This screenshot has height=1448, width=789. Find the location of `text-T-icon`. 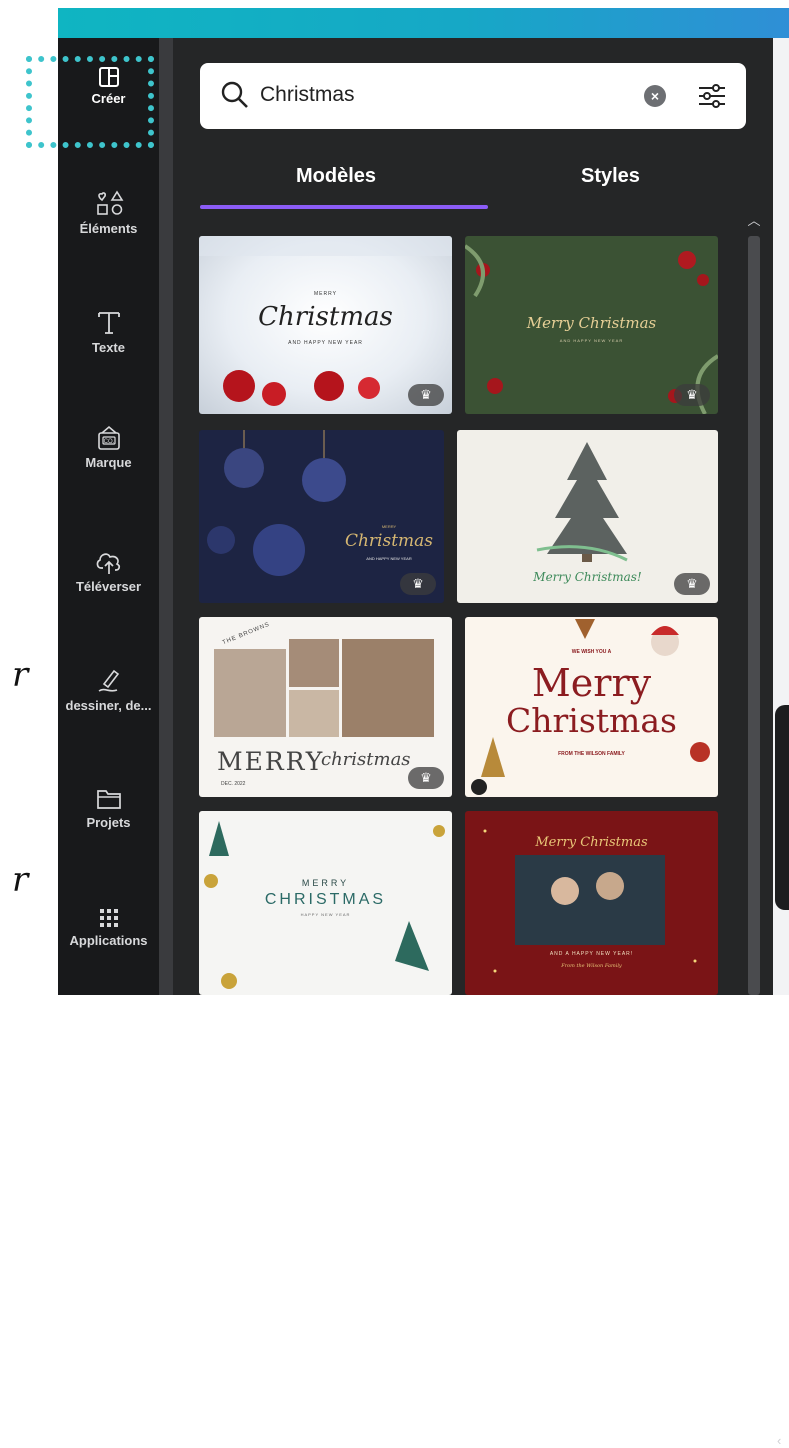

text-T-icon is located at coordinates (108, 323).